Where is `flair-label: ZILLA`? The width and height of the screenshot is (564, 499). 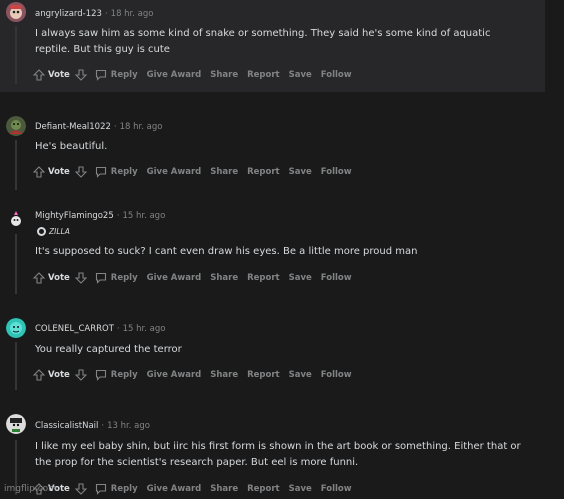 flair-label: ZILLA is located at coordinates (59, 231).